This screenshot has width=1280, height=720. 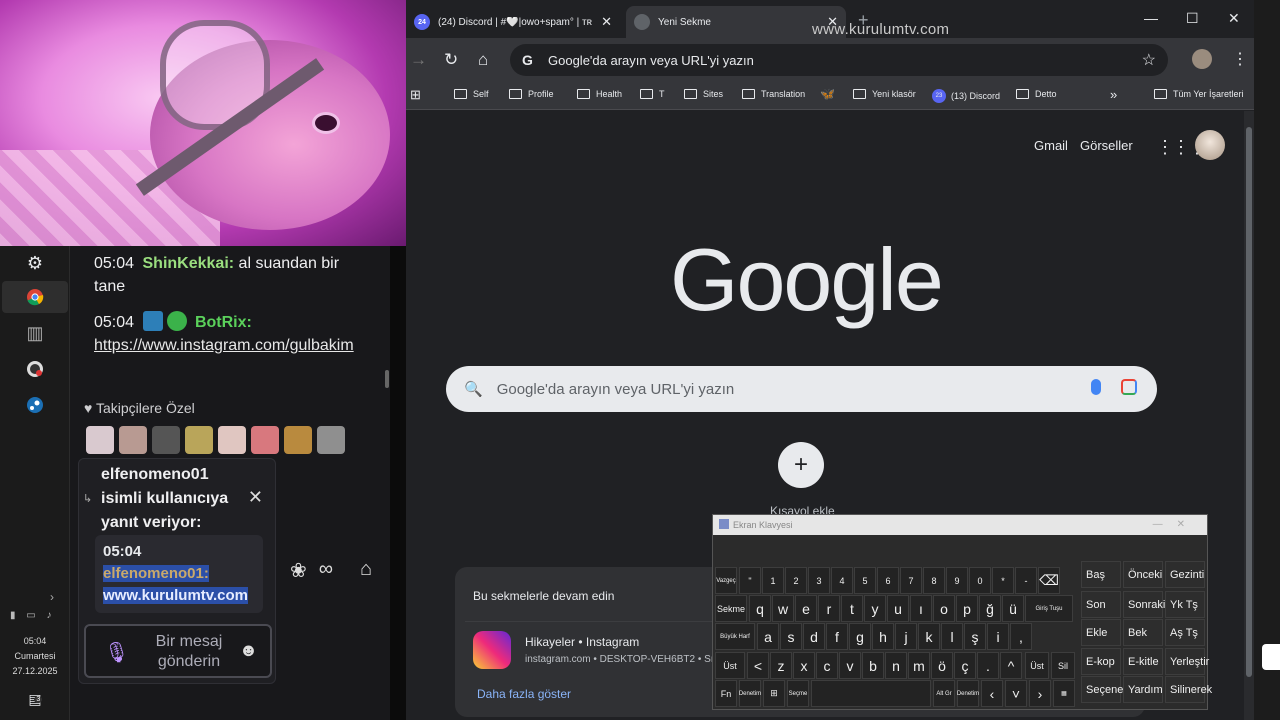 What do you see at coordinates (524, 694) in the screenshot?
I see `show-more-link: Daha fazla göster` at bounding box center [524, 694].